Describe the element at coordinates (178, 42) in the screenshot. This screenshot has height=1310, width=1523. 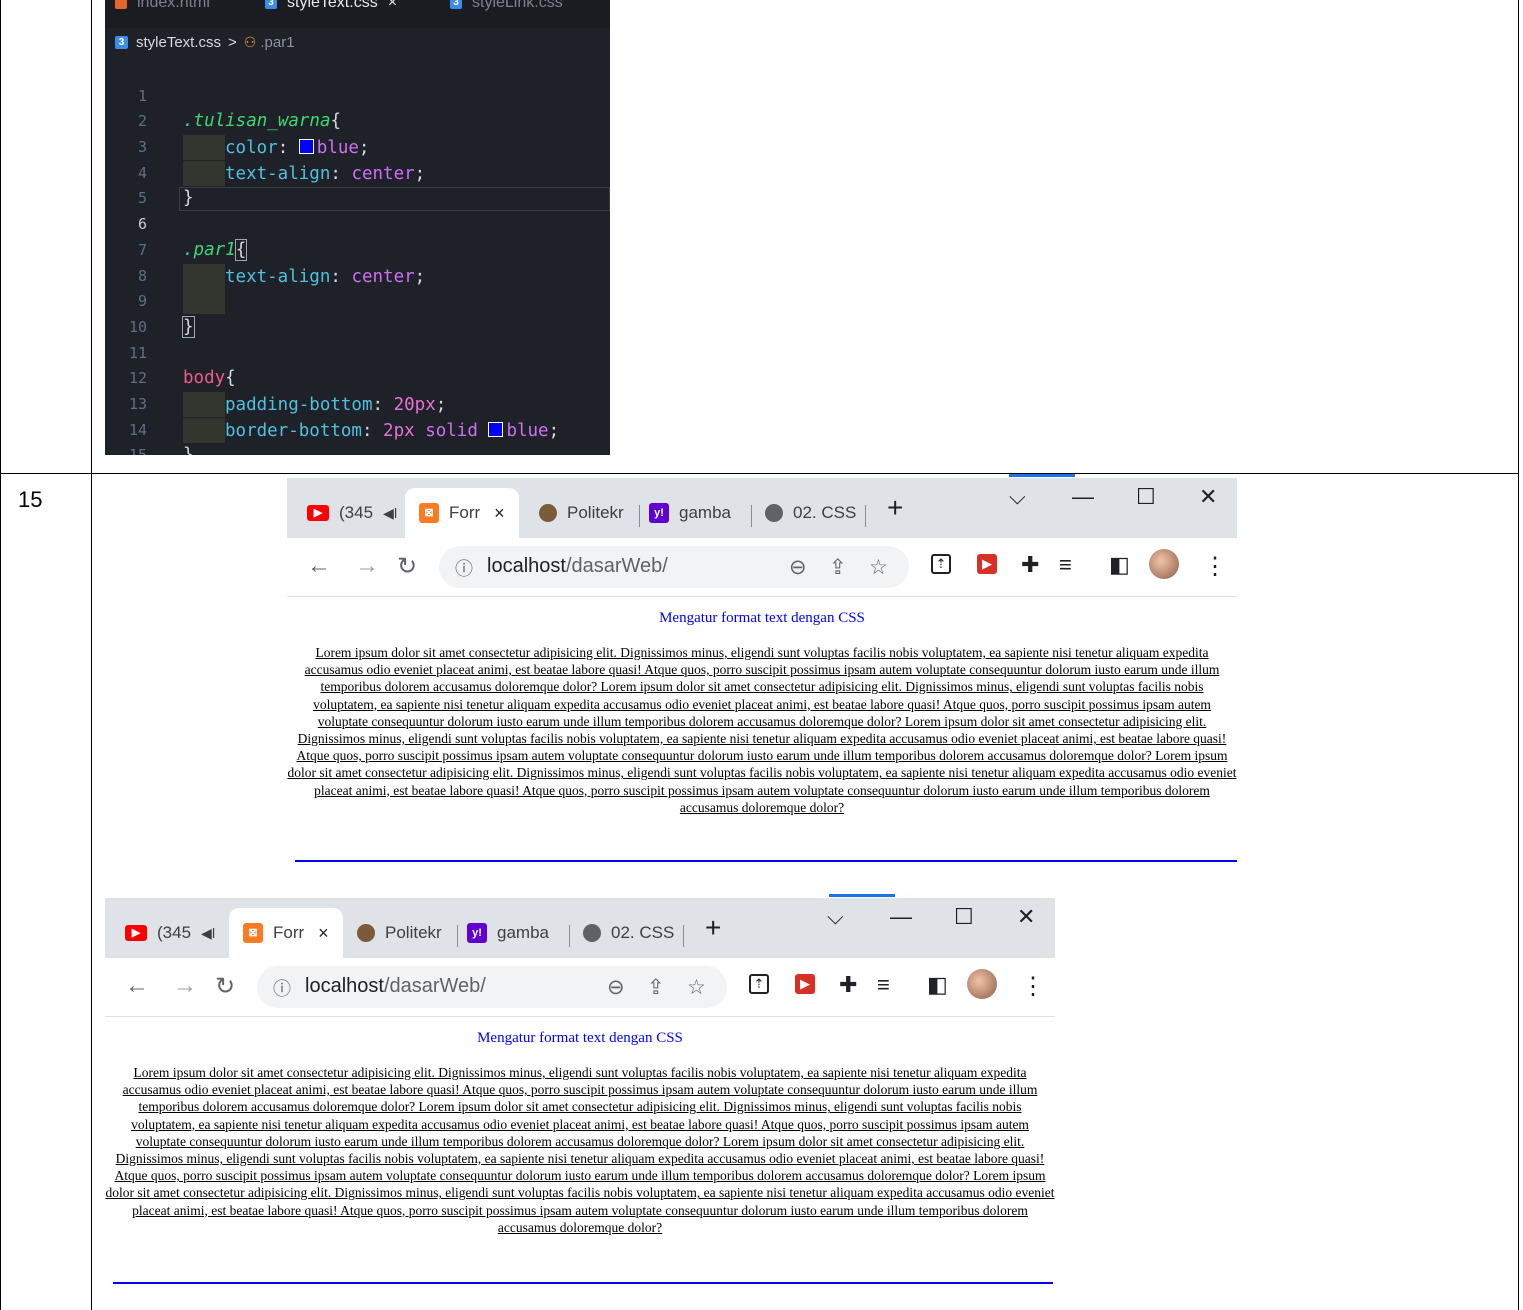
I see `breadcrumb-file: styleText.css` at that location.